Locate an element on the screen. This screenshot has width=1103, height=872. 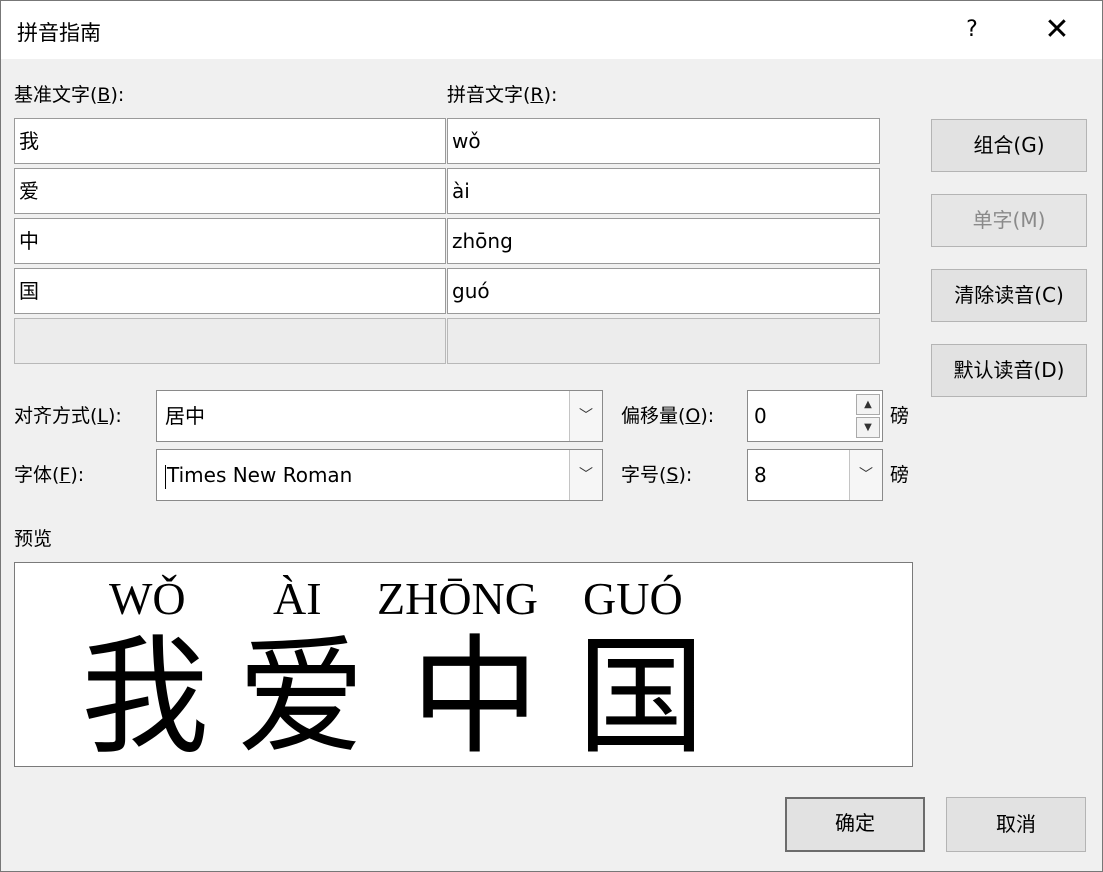
size-label: 字号(S): is located at coordinates (656, 475).